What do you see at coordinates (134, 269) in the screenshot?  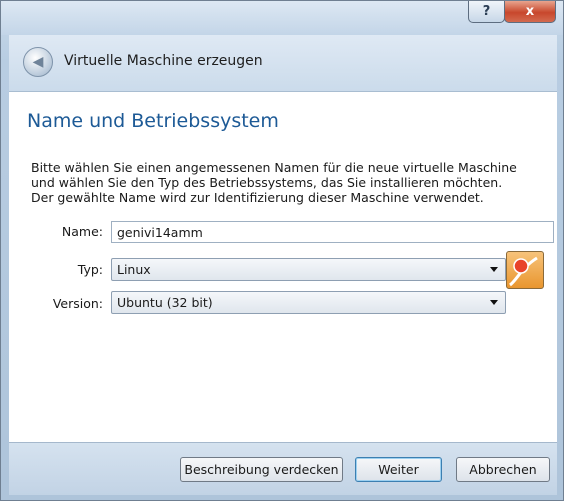 I see `type-select-value: Linux` at bounding box center [134, 269].